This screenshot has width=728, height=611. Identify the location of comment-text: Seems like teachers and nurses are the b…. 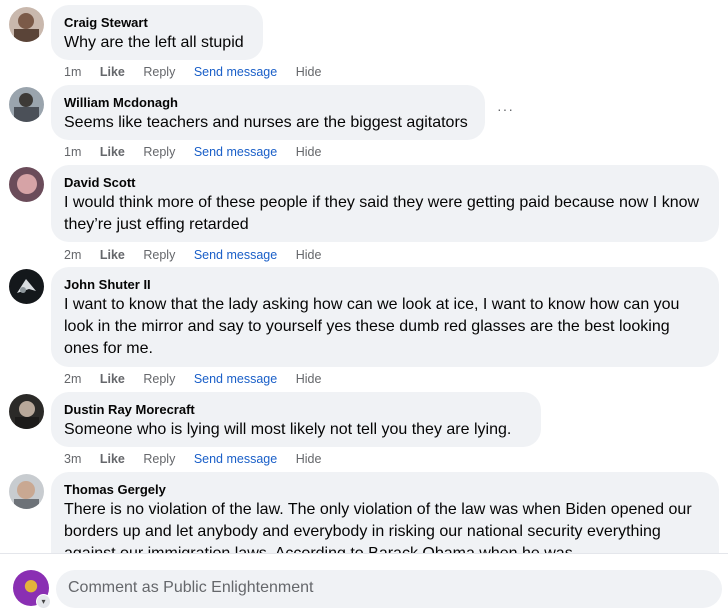
(266, 122).